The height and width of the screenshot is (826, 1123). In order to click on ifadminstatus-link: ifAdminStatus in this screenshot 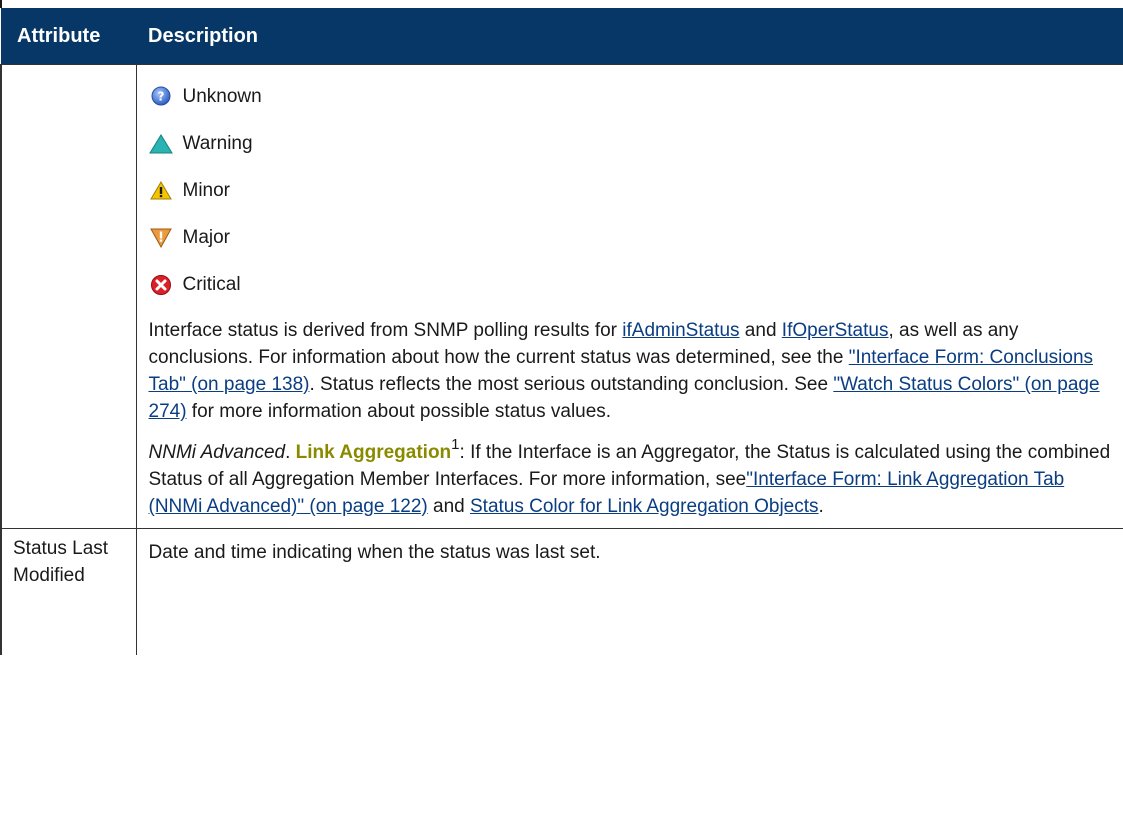, I will do `click(680, 330)`.